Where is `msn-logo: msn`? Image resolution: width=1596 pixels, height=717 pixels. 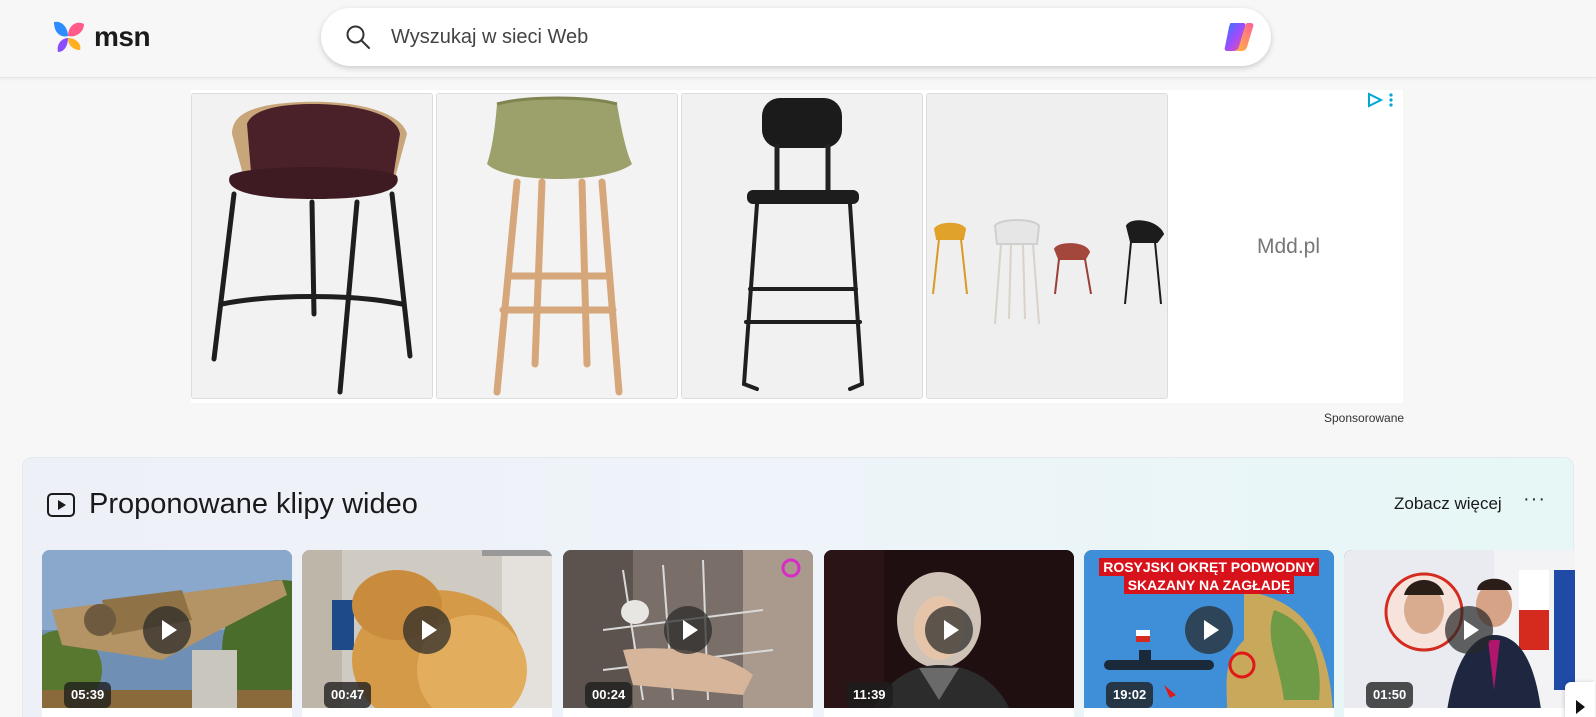
msn-logo: msn is located at coordinates (100, 37).